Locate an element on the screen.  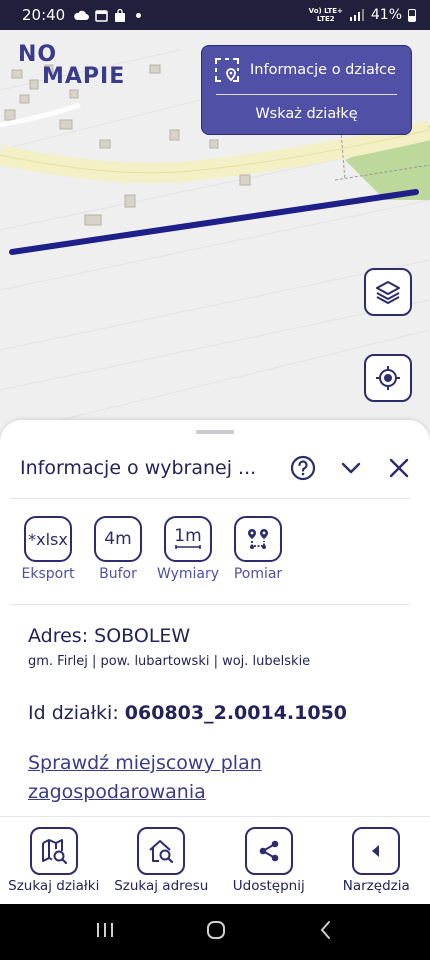
parcel-info-button: Informacje o działce is located at coordinates (306, 70).